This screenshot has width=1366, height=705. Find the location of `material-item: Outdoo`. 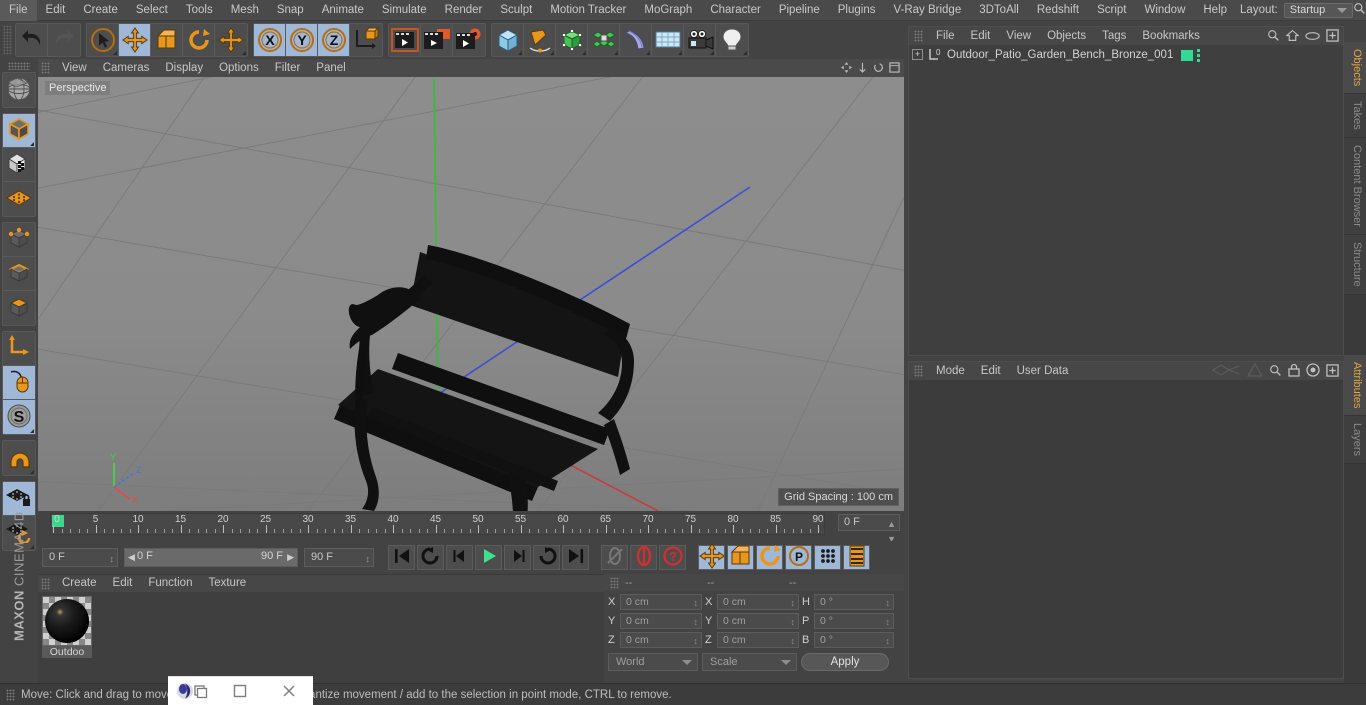

material-item: Outdoo is located at coordinates (67, 627).